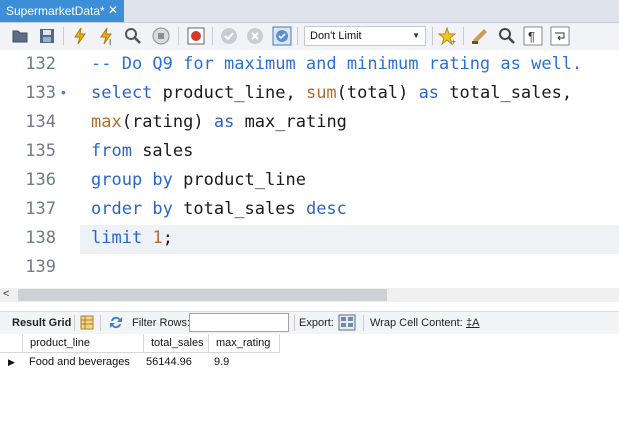 The image size is (619, 432). I want to click on horizontal-scrollbar: <, so click(309, 295).